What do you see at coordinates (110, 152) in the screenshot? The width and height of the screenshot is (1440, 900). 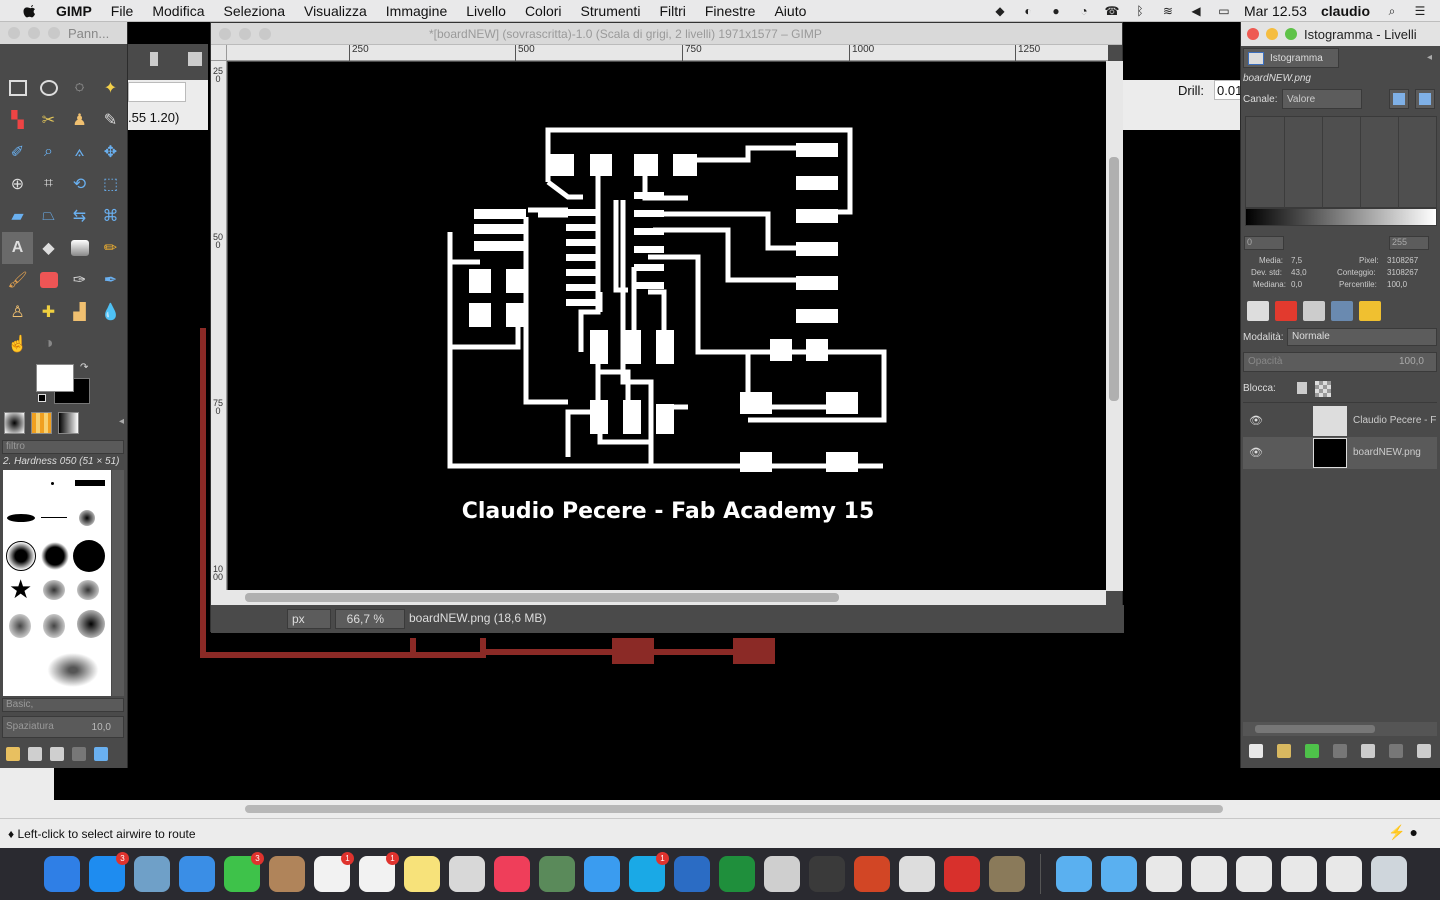 I see `move-tool-icon: ✥` at bounding box center [110, 152].